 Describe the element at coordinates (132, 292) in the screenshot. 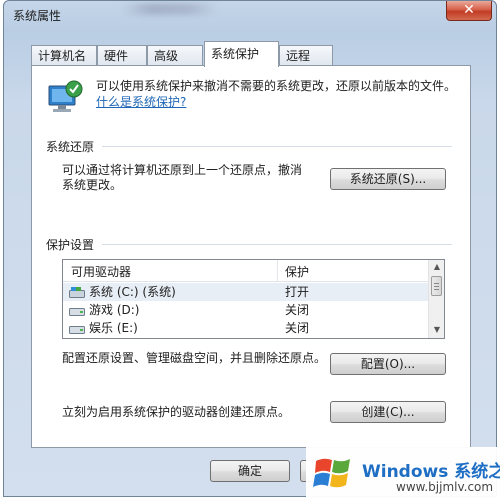

I see `drive-name: 系统 (C:) (系统)` at that location.